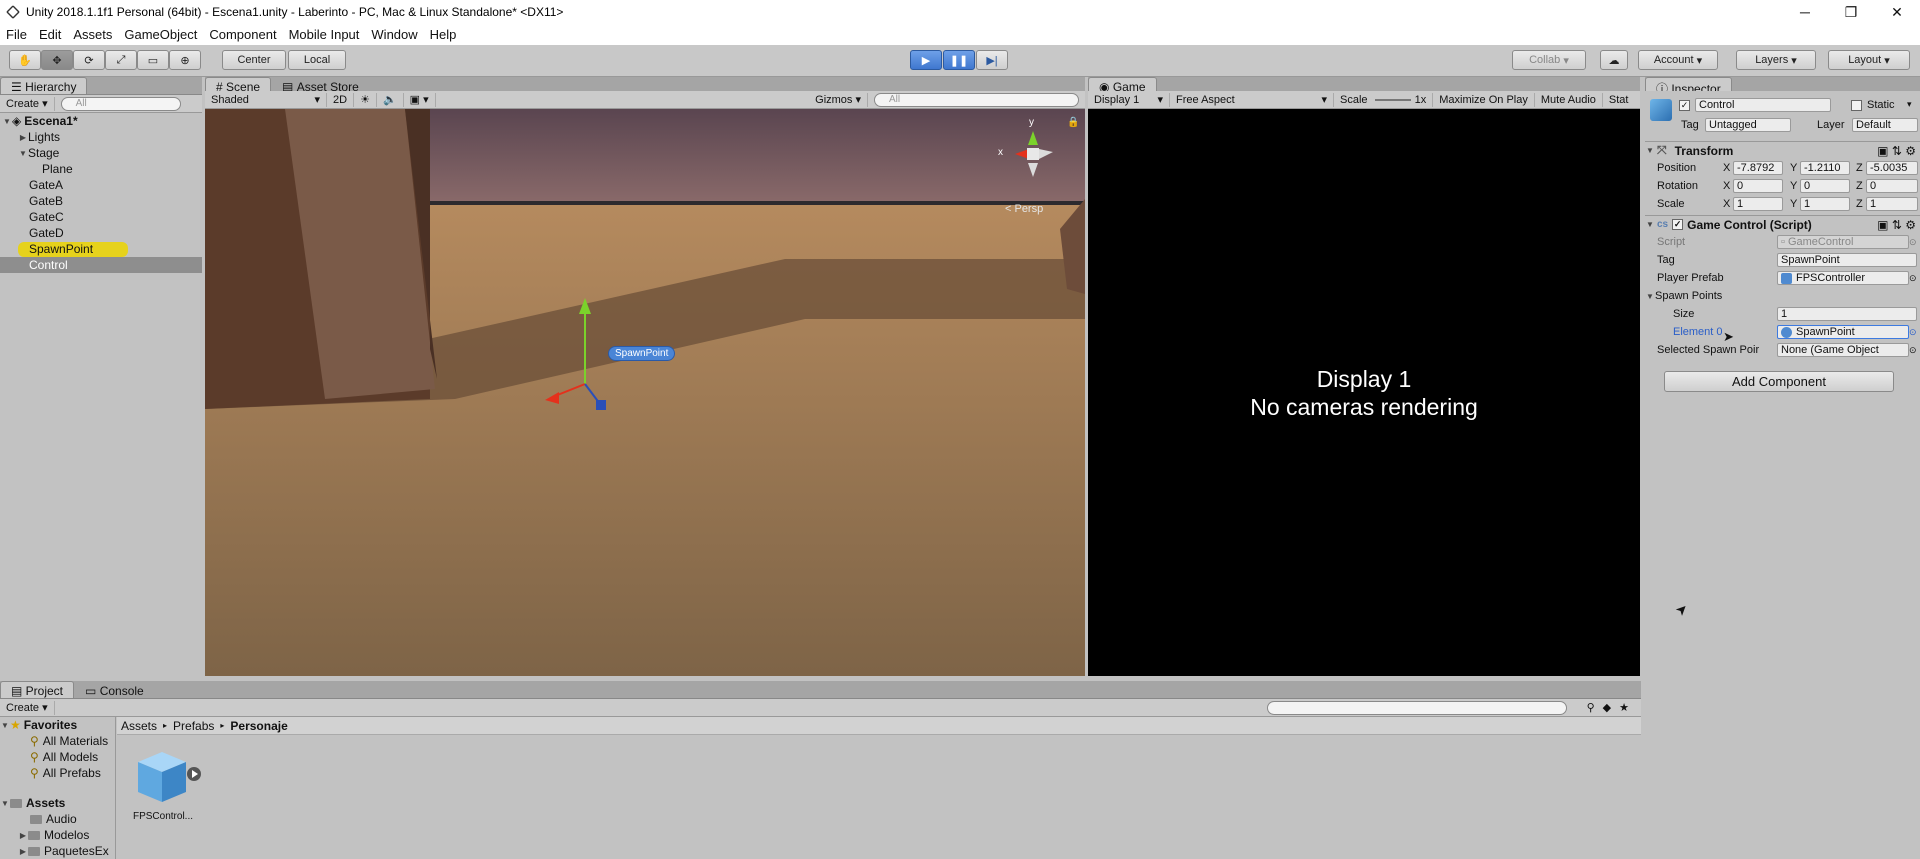  What do you see at coordinates (101, 249) in the screenshot?
I see `hierarchy-item-spawnpoint: SpawnPoint` at bounding box center [101, 249].